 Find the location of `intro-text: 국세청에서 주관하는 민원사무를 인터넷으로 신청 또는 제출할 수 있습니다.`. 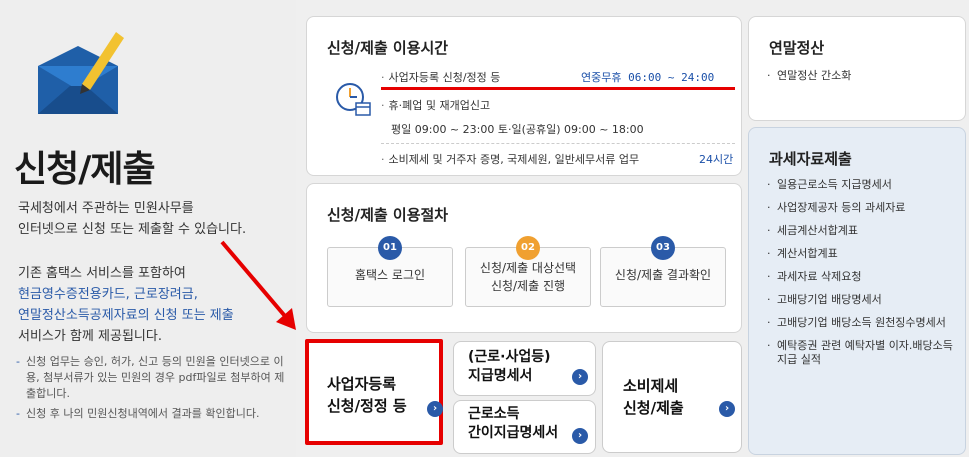

intro-text: 국세청에서 주관하는 민원사무를 인터넷으로 신청 또는 제출할 수 있습니다. is located at coordinates (132, 219).